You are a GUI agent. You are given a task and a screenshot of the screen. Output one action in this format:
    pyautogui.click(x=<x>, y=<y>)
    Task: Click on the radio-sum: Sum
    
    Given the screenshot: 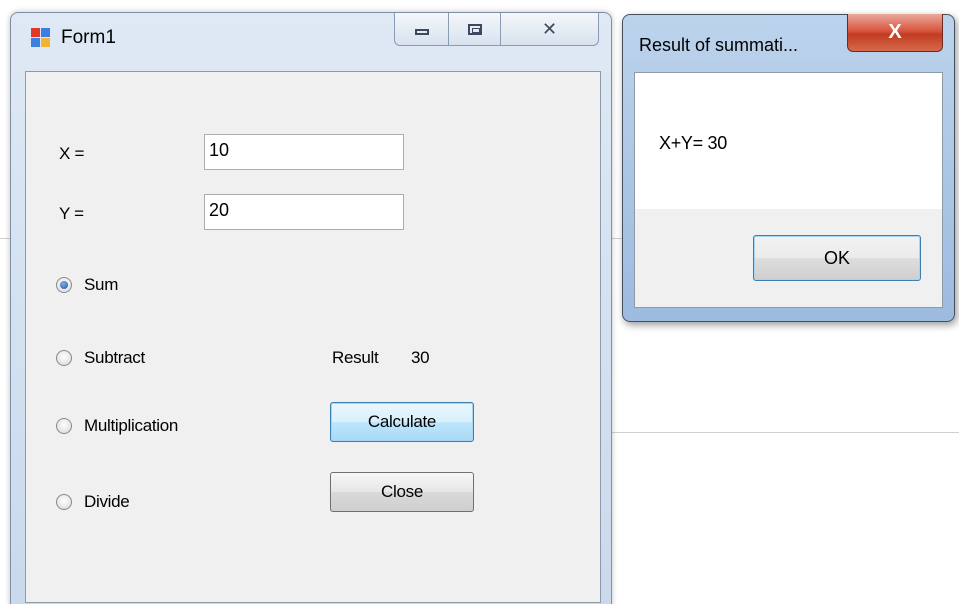 What is the action you would take?
    pyautogui.click(x=87, y=285)
    